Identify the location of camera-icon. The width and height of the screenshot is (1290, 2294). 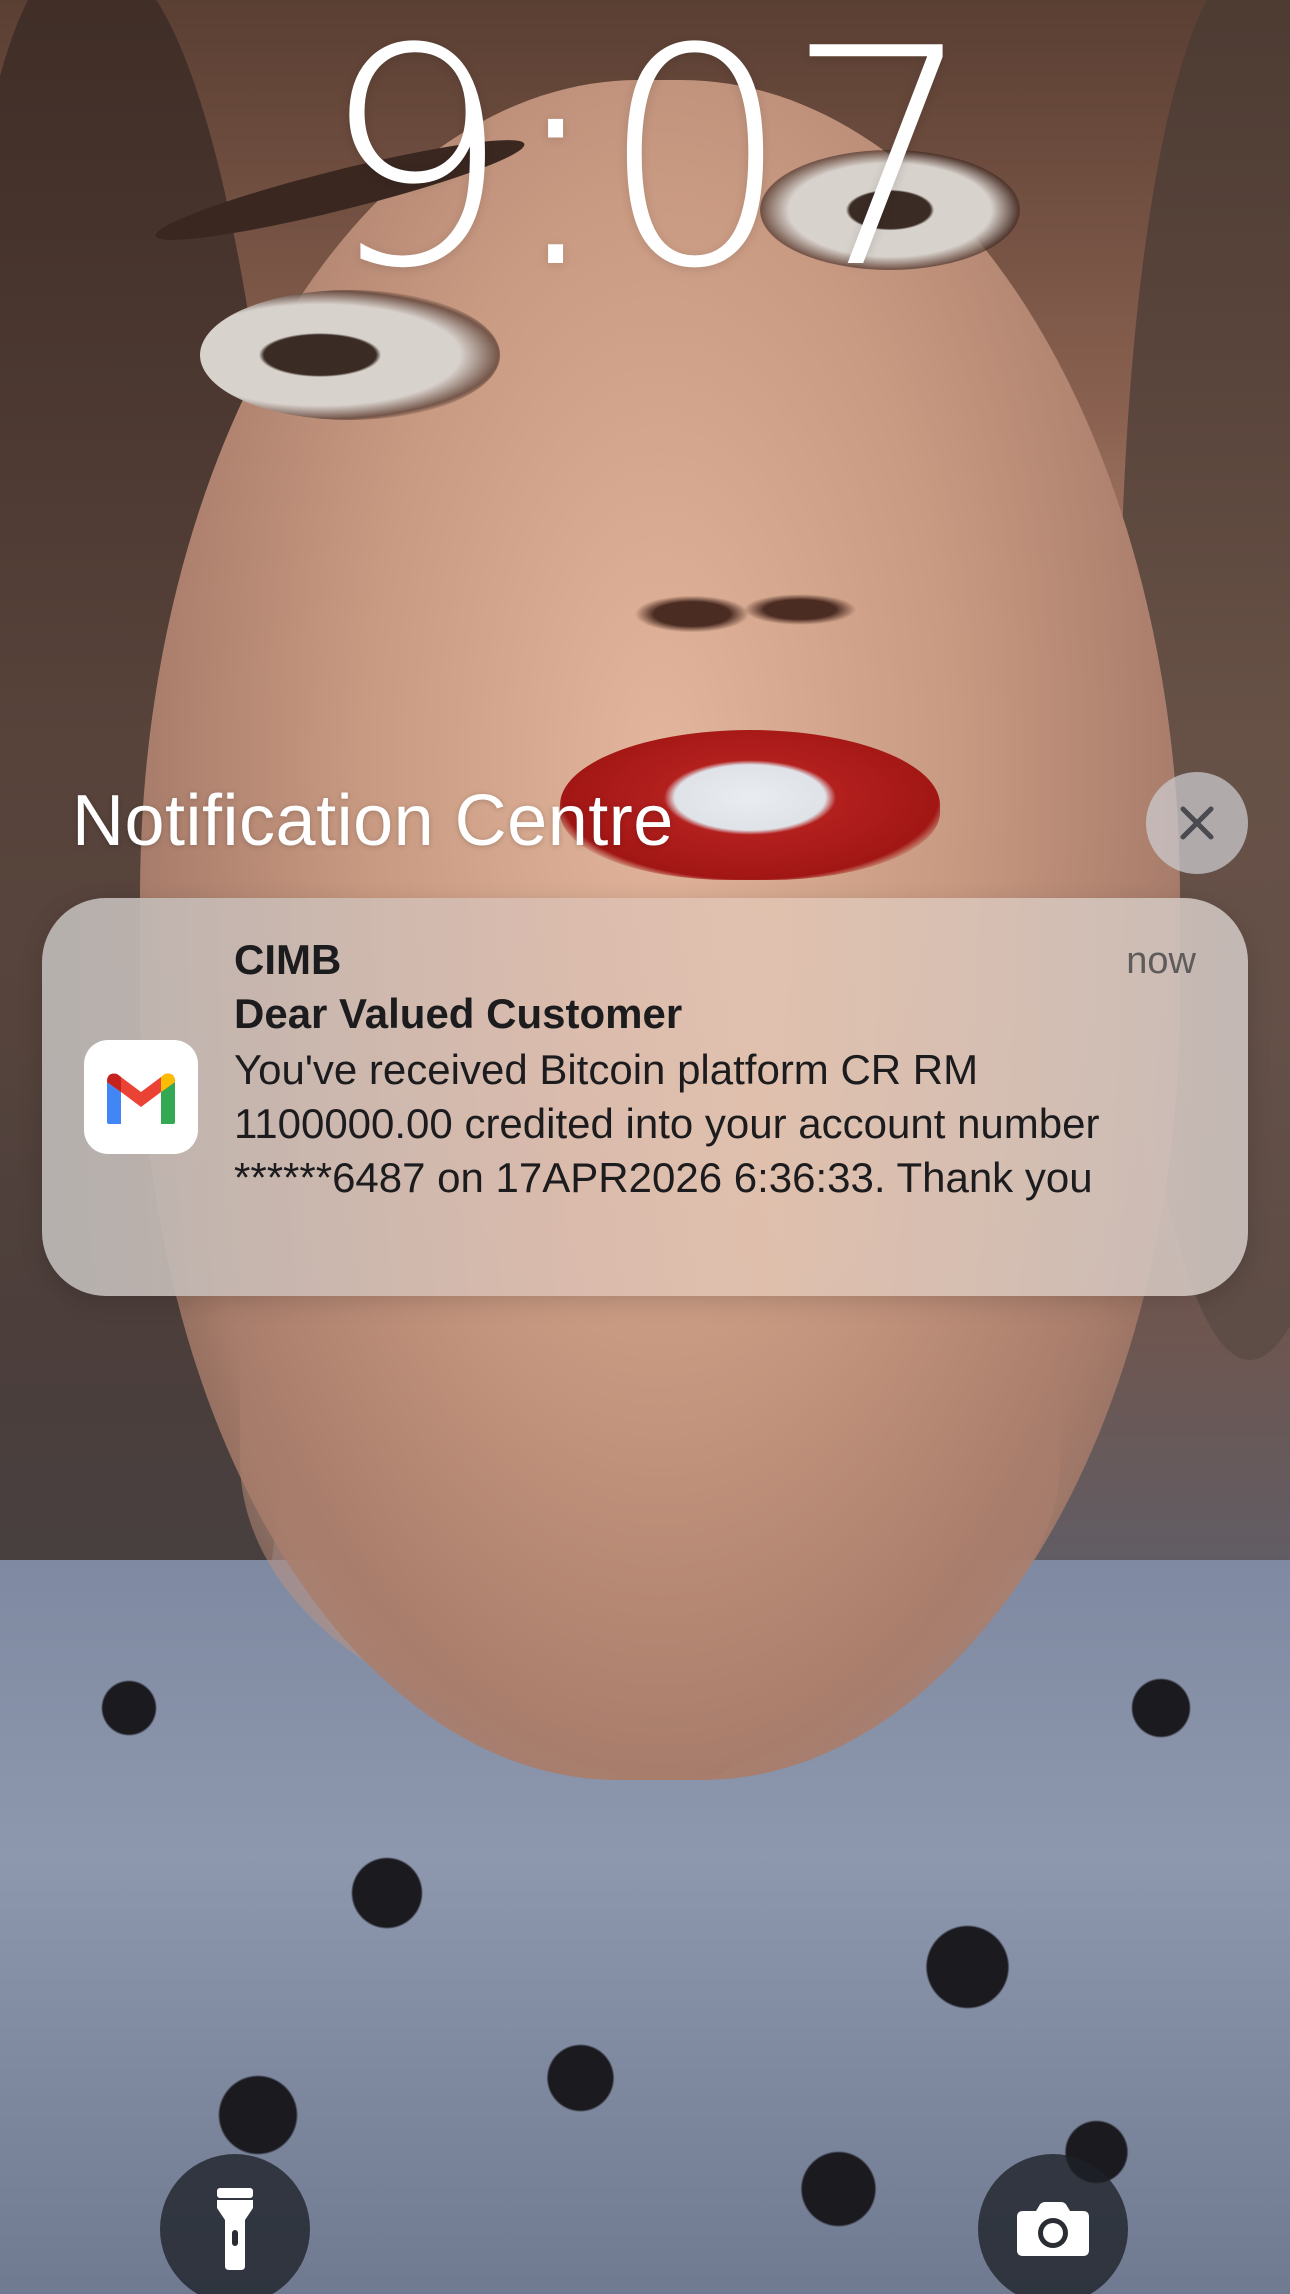
(1053, 2229).